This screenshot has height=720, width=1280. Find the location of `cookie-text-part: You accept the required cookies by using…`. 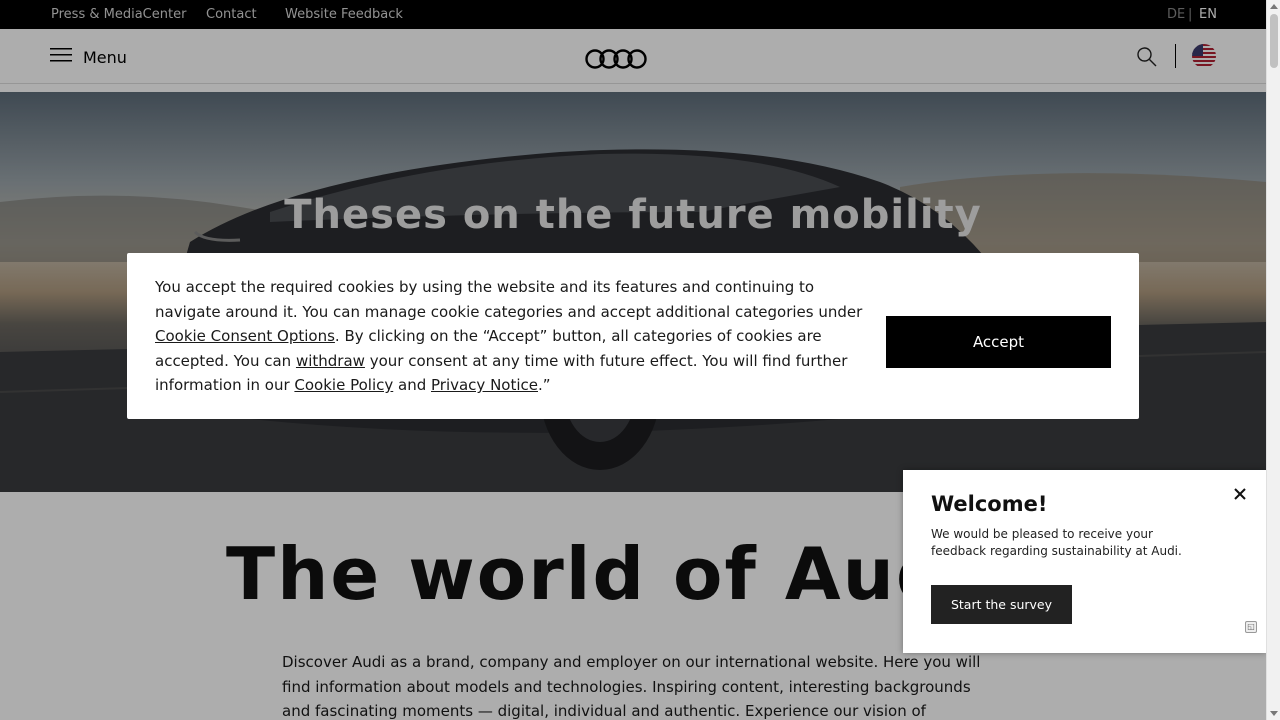

cookie-text-part: You accept the required cookies by using… is located at coordinates (509, 299).